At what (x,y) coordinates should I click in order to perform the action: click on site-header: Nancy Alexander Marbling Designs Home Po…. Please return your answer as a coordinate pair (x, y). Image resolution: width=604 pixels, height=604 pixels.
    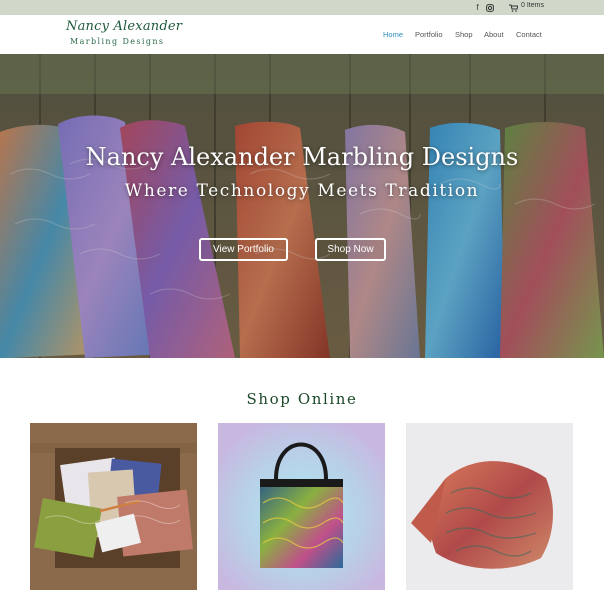
    Looking at the image, I should click on (302, 34).